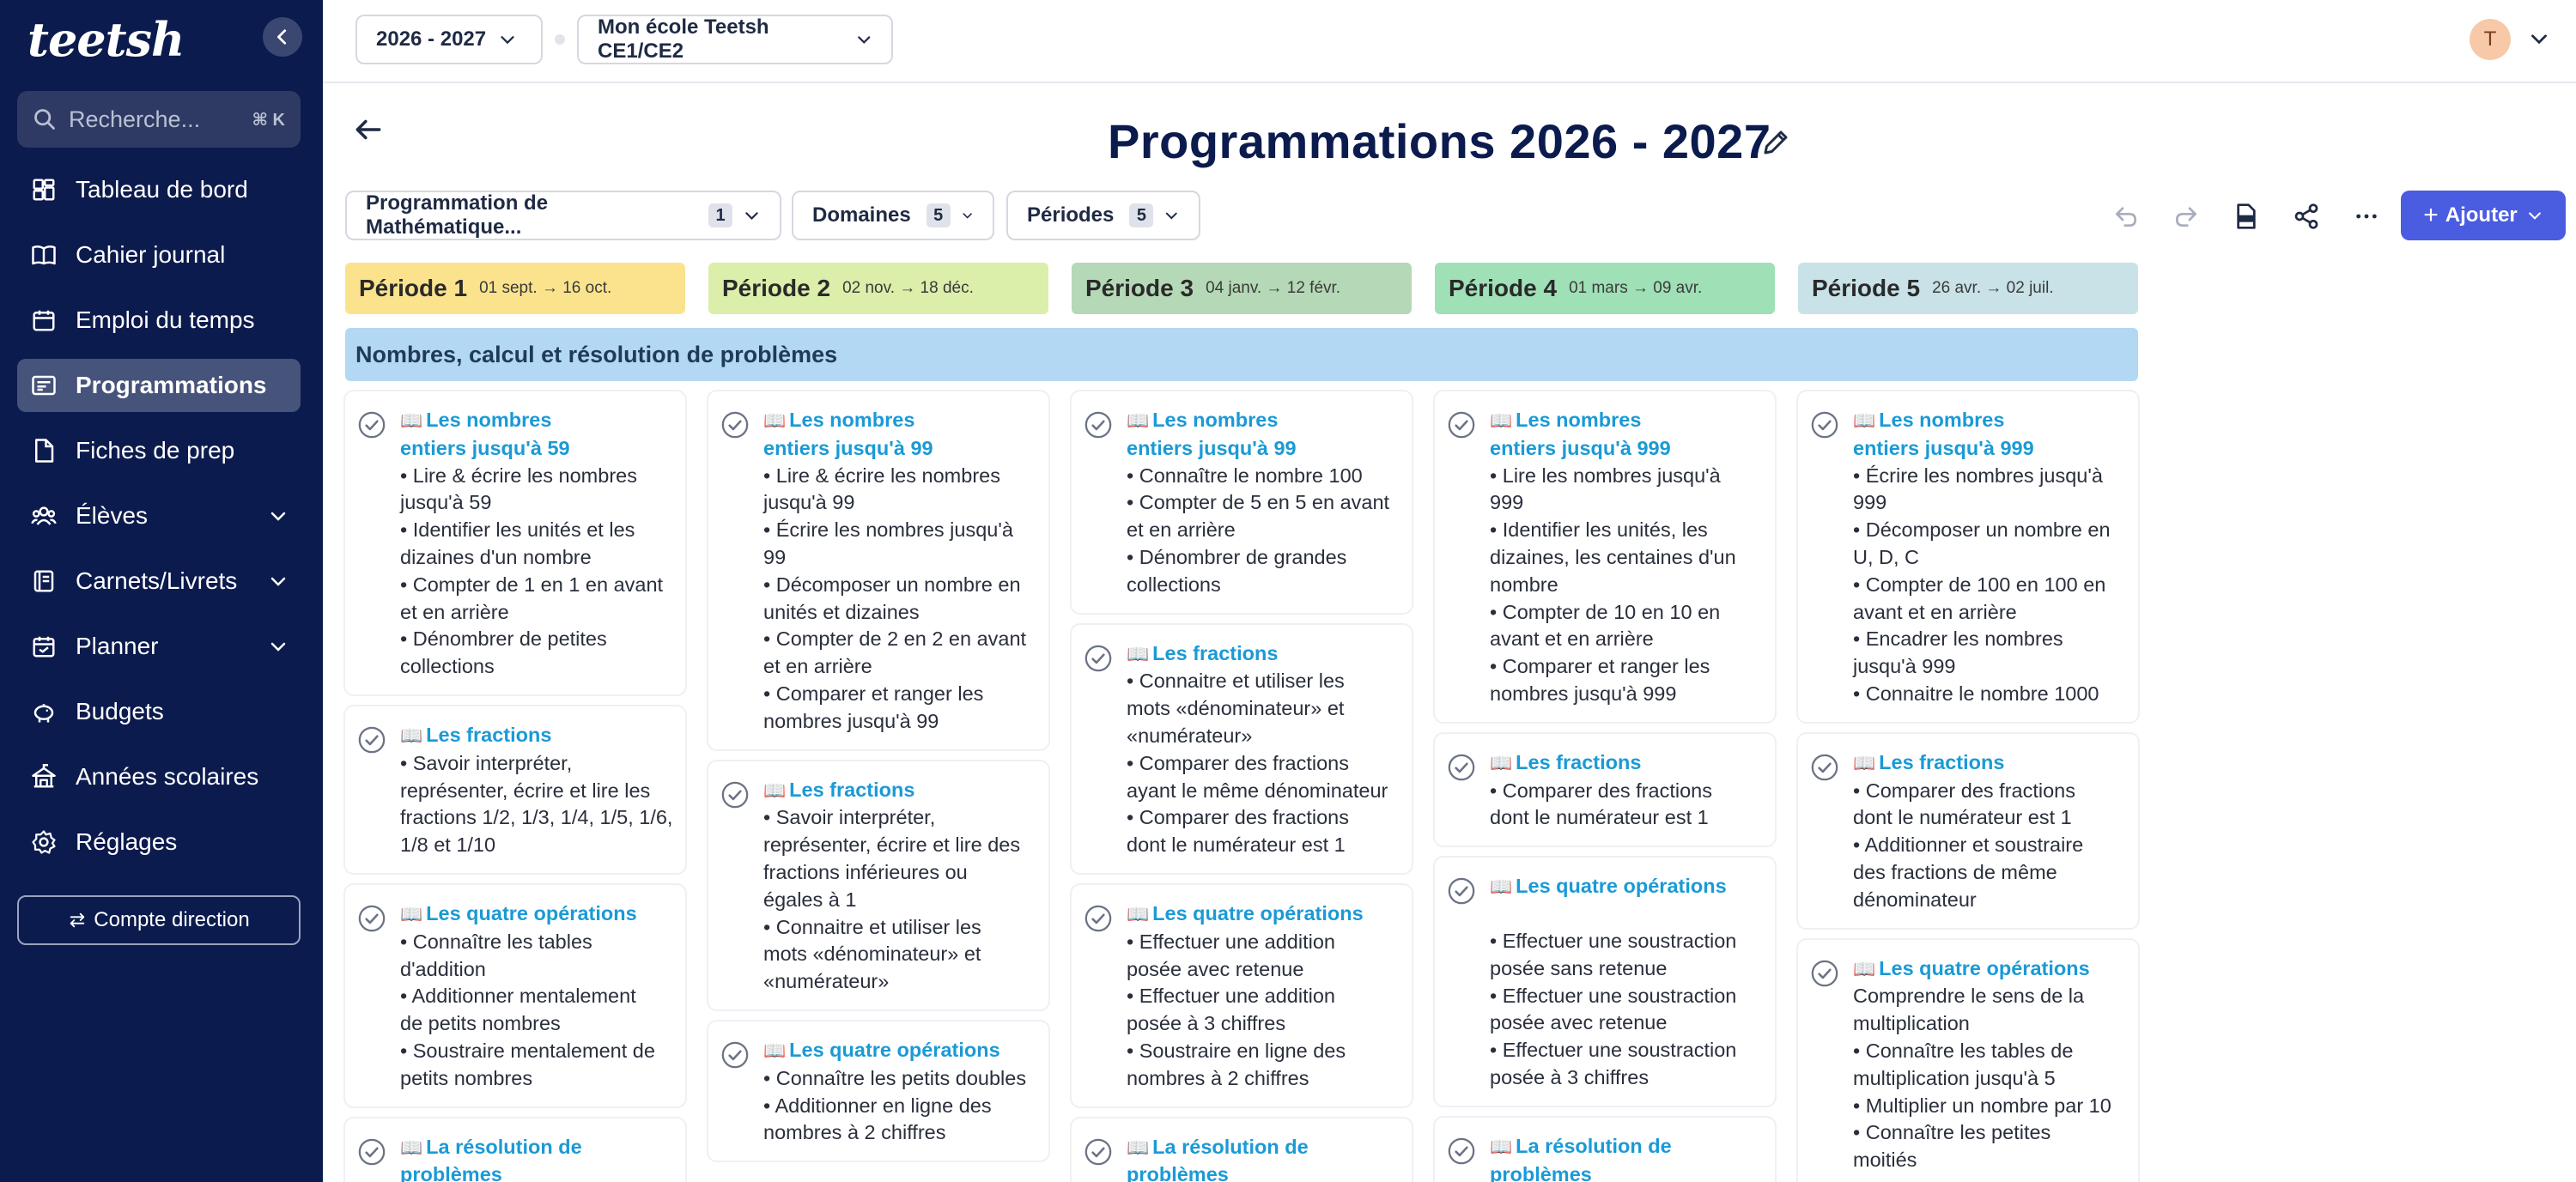  I want to click on sidebar-item-programmations: Programmations, so click(159, 385).